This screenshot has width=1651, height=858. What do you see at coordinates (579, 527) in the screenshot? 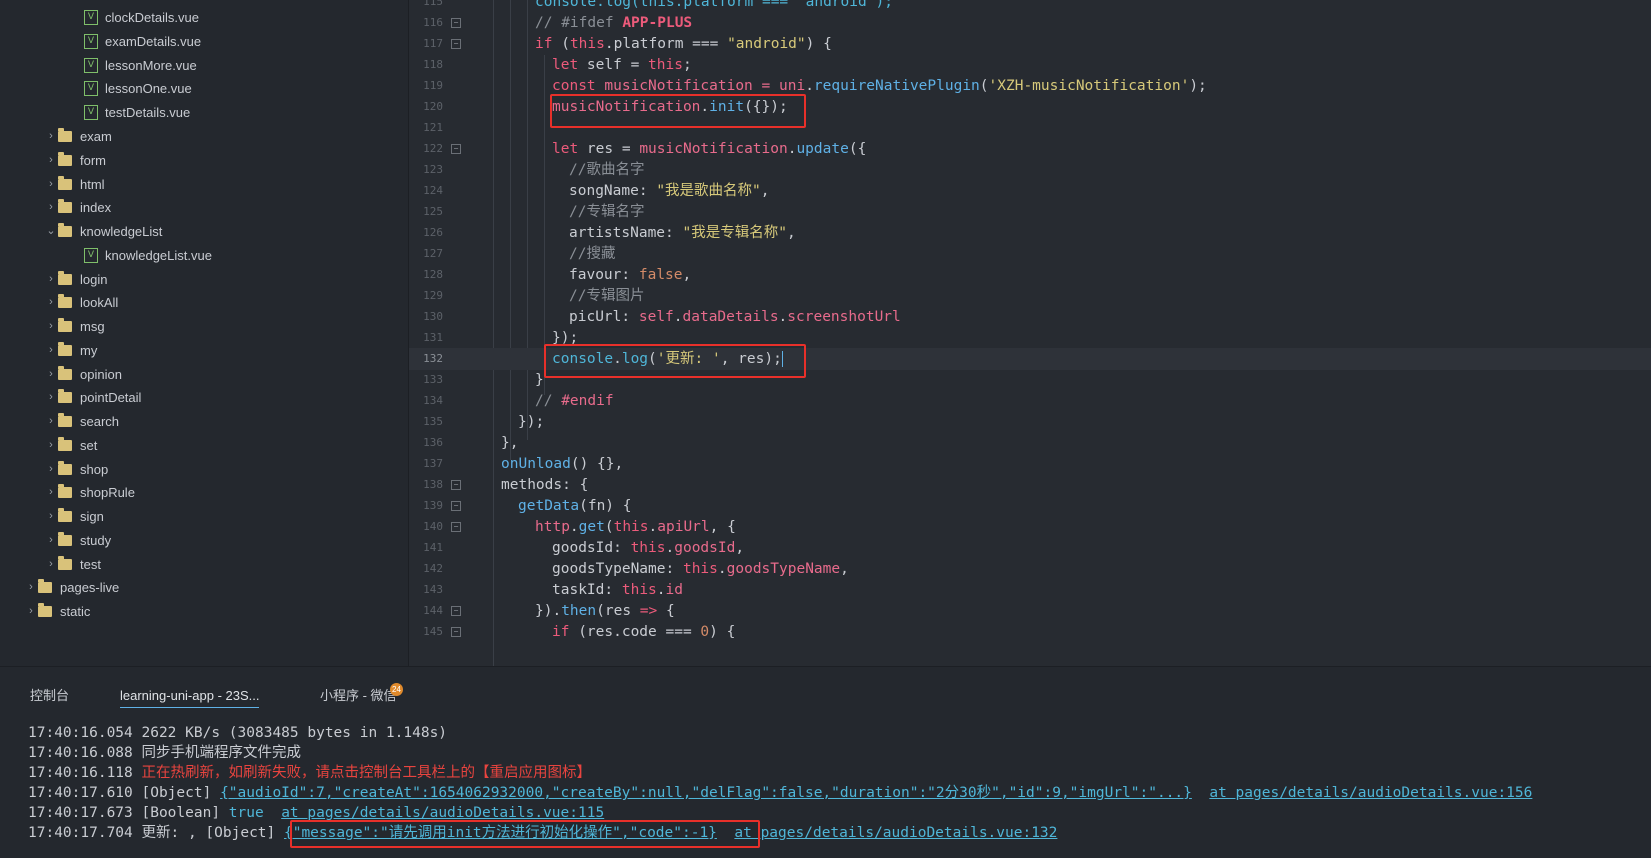
I see `code-line: 140− http.get(this.apiUrl, {` at bounding box center [579, 527].